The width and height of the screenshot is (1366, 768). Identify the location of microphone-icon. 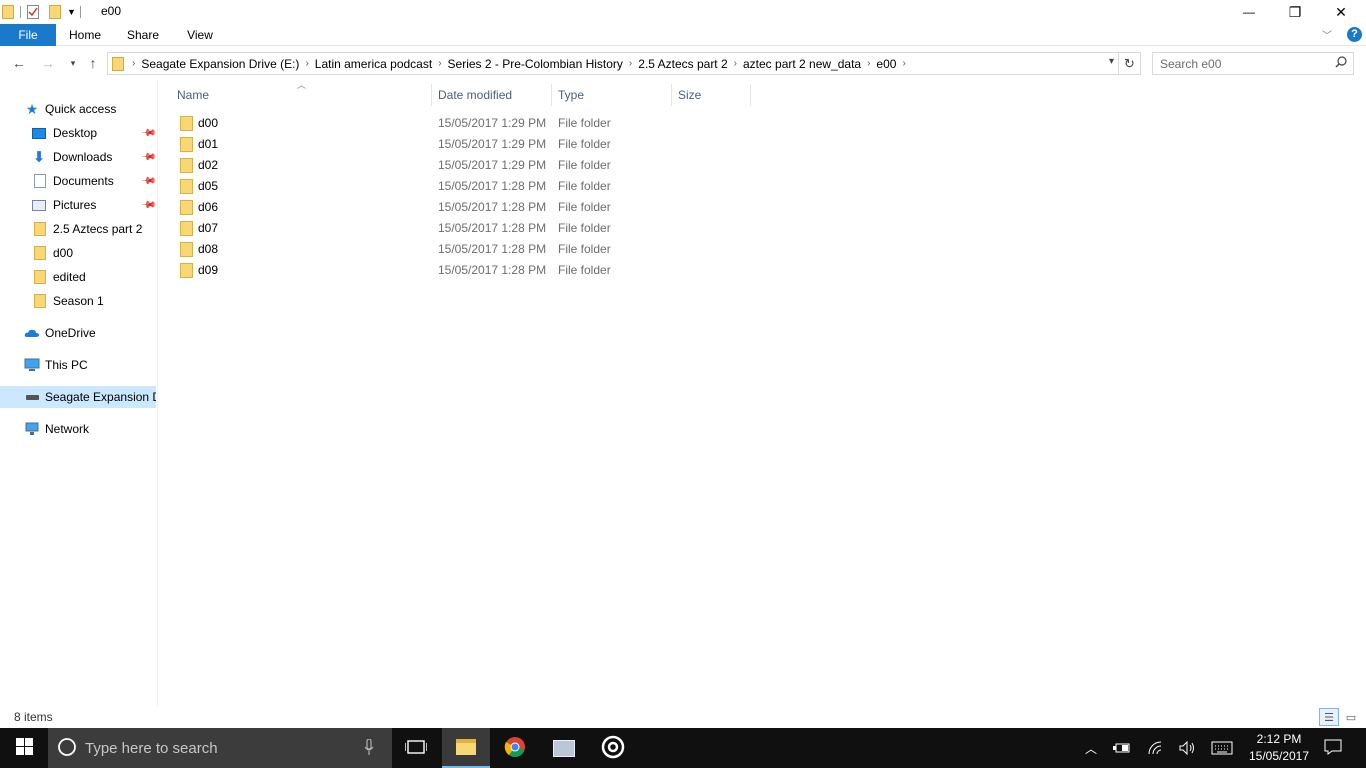
(369, 748).